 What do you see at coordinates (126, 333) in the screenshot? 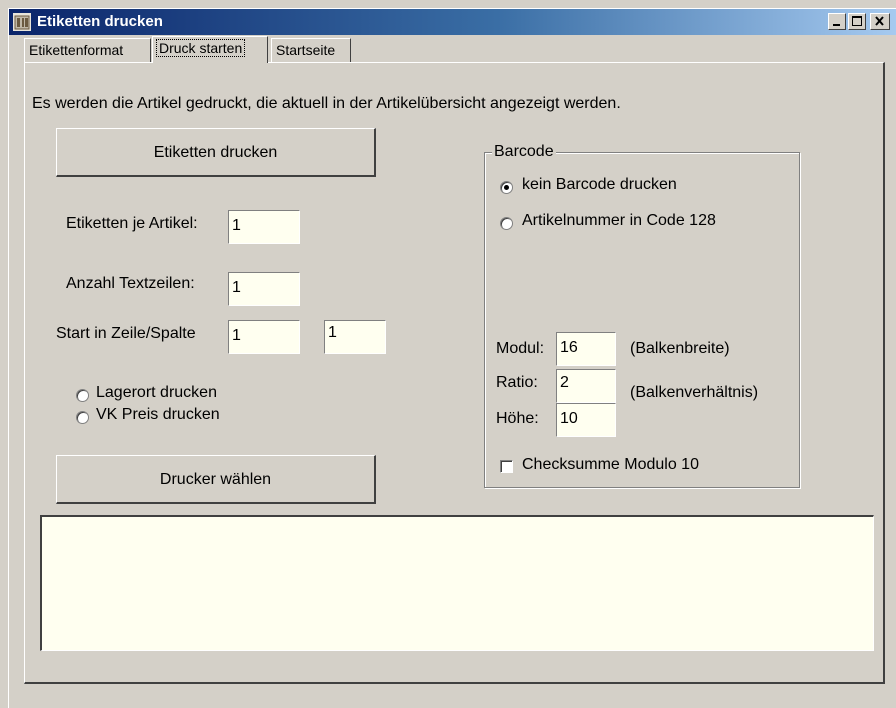
I see `start-position-label: Start in Zeile/Spalte` at bounding box center [126, 333].